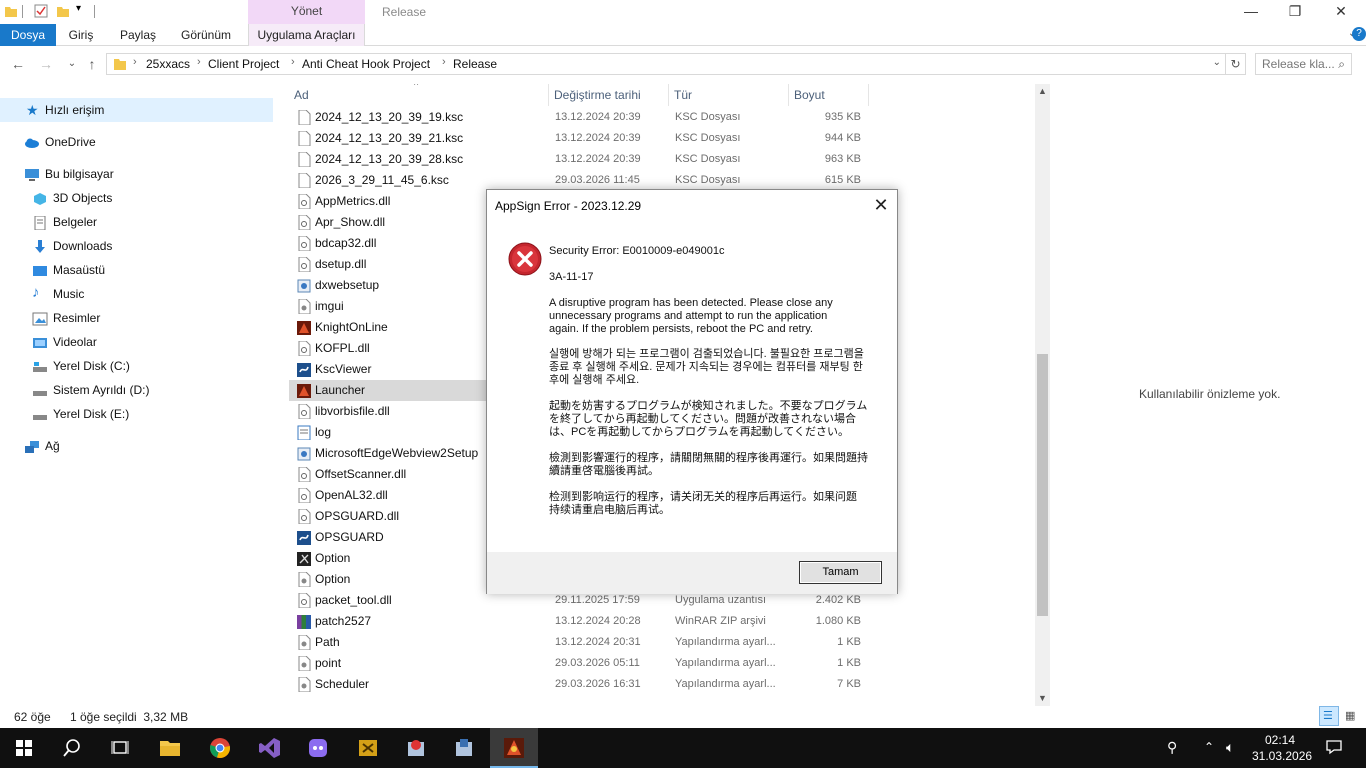 The image size is (1366, 768). What do you see at coordinates (1329, 716) in the screenshot?
I see `details-view-button: ☰` at bounding box center [1329, 716].